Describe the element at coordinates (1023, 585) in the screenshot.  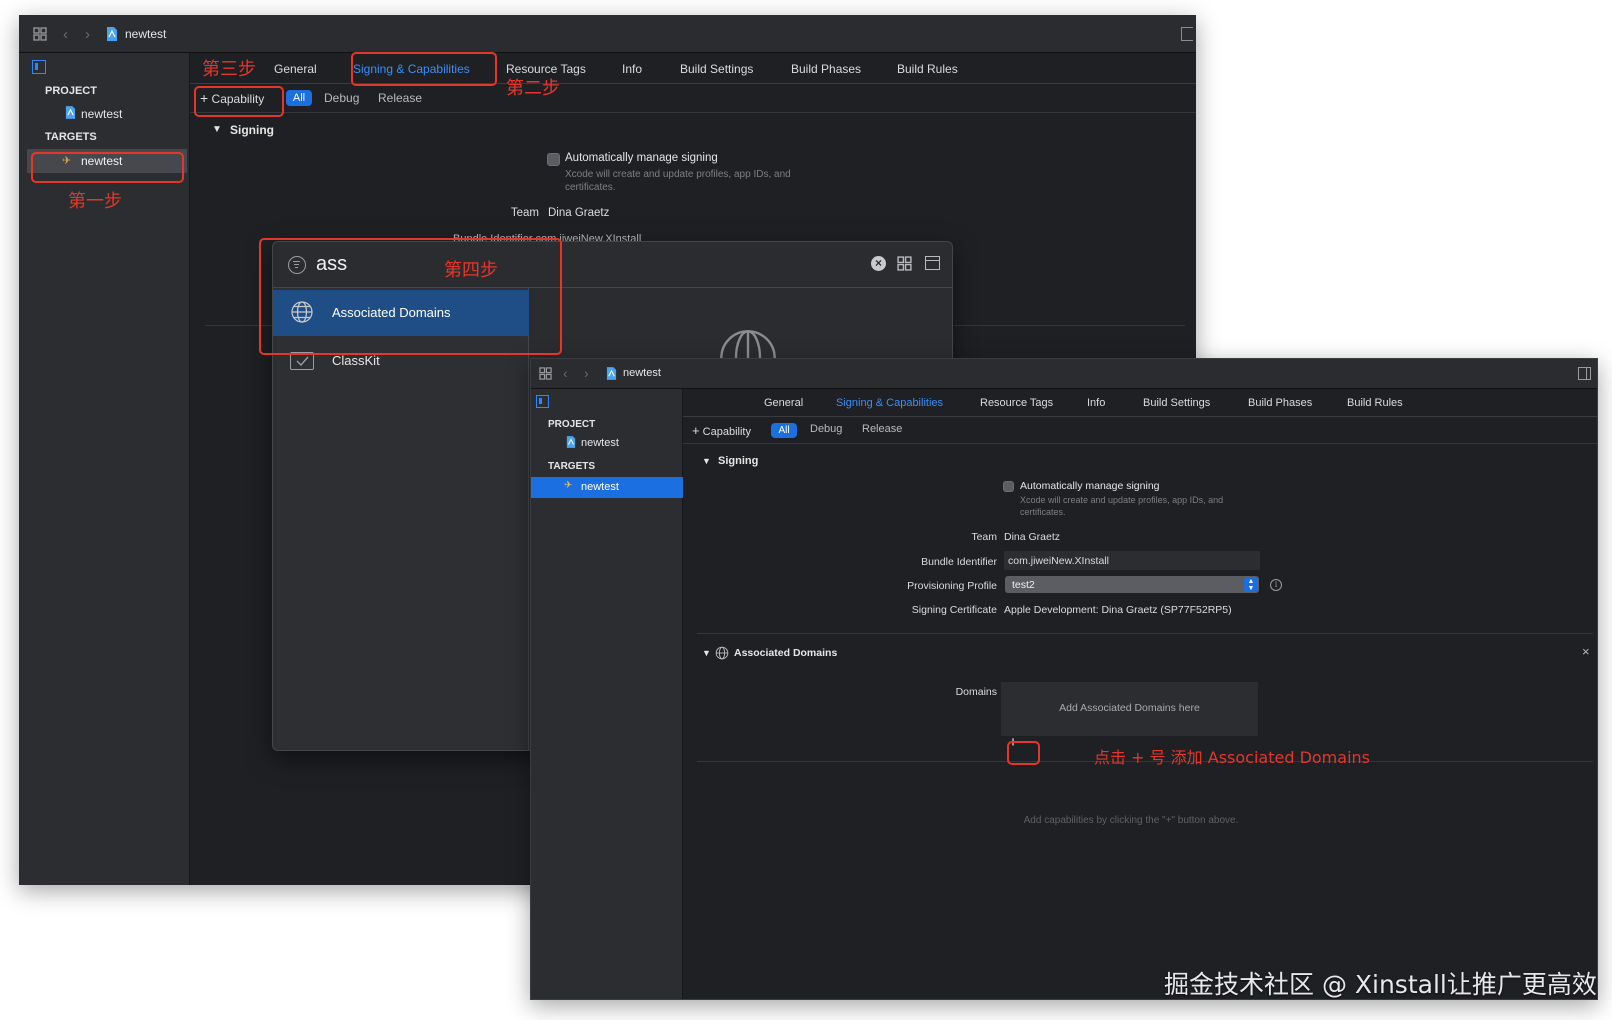
I see `provisioning-profile-value: test2` at that location.